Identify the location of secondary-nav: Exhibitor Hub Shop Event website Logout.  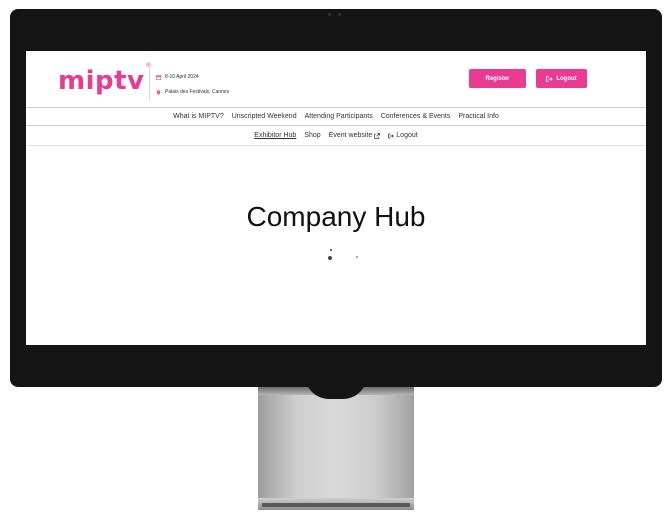
(336, 136).